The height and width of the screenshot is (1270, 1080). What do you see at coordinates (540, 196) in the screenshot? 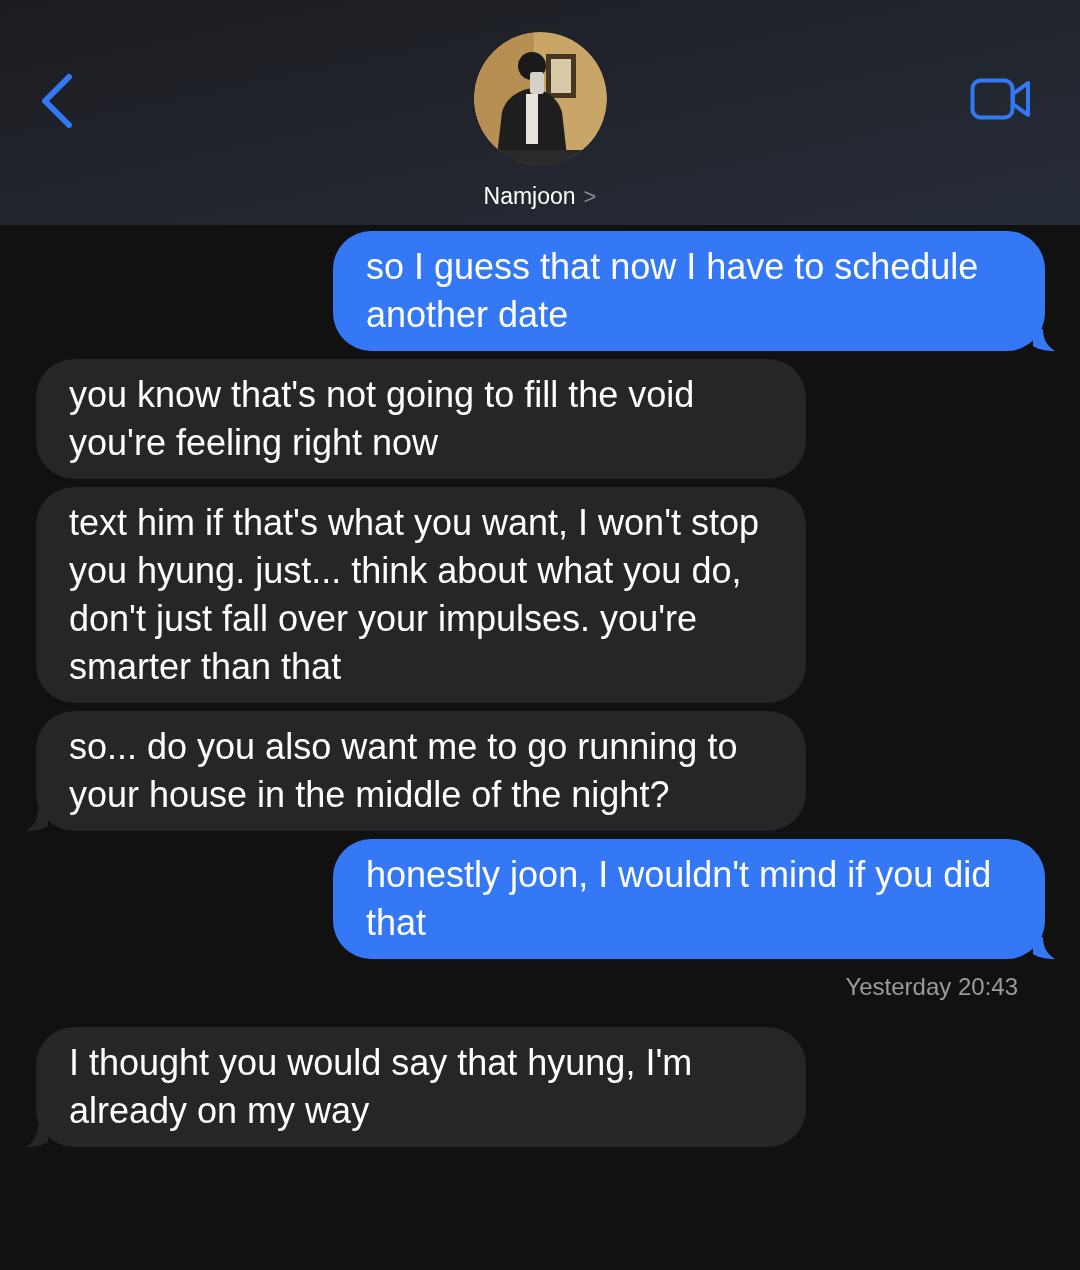
I see `contact-name: Namjoon >` at bounding box center [540, 196].